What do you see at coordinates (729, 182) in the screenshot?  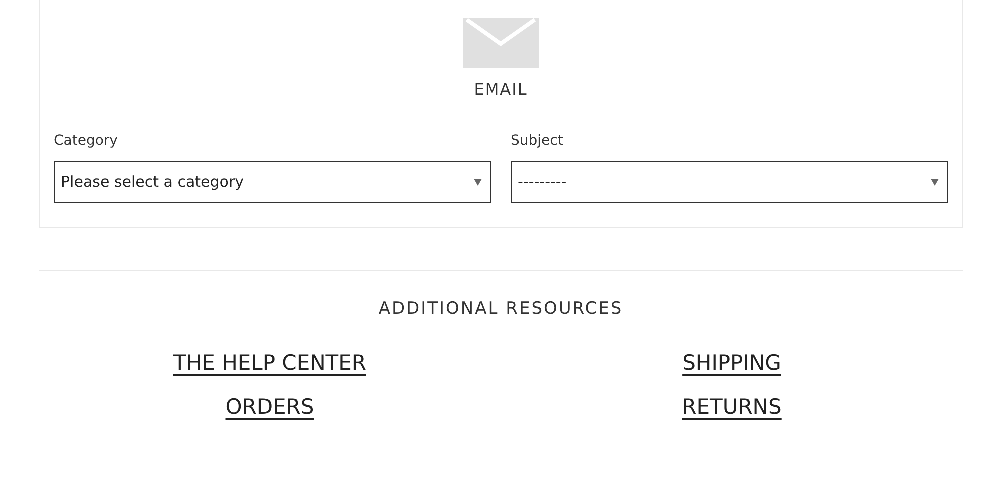 I see `dropdown-field: ---------` at bounding box center [729, 182].